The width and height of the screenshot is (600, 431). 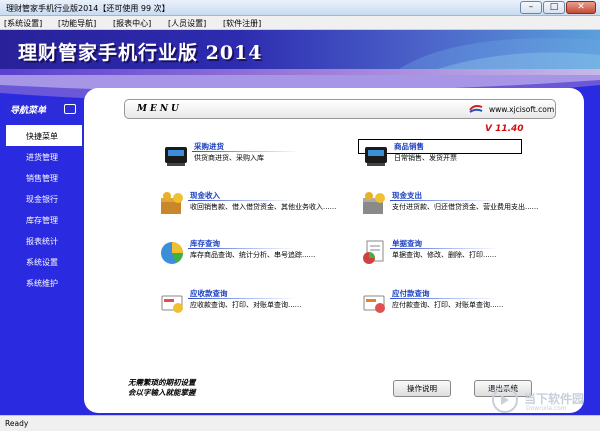 What do you see at coordinates (44, 156) in the screenshot?
I see `sidebar-item-purchase: 进货管理` at bounding box center [44, 156].